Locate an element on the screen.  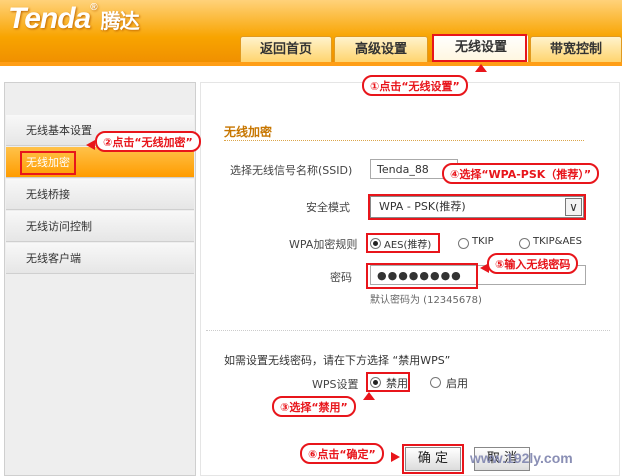
form-divider is located at coordinates (408, 330).